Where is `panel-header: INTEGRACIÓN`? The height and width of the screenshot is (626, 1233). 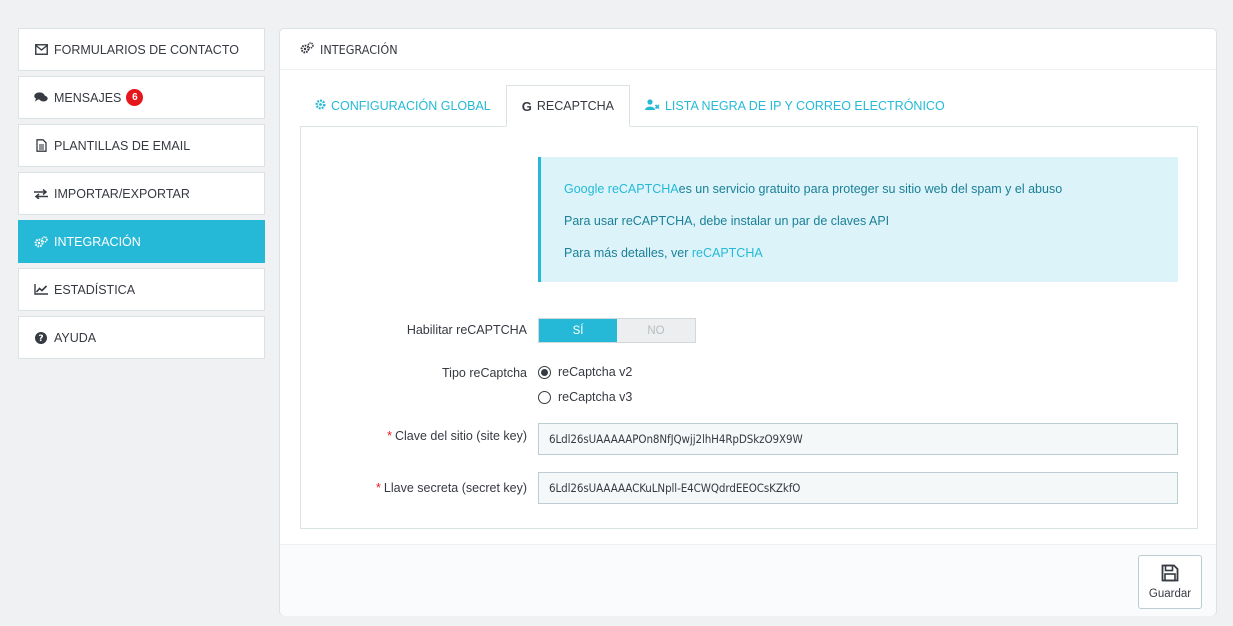
panel-header: INTEGRACIÓN is located at coordinates (748, 49).